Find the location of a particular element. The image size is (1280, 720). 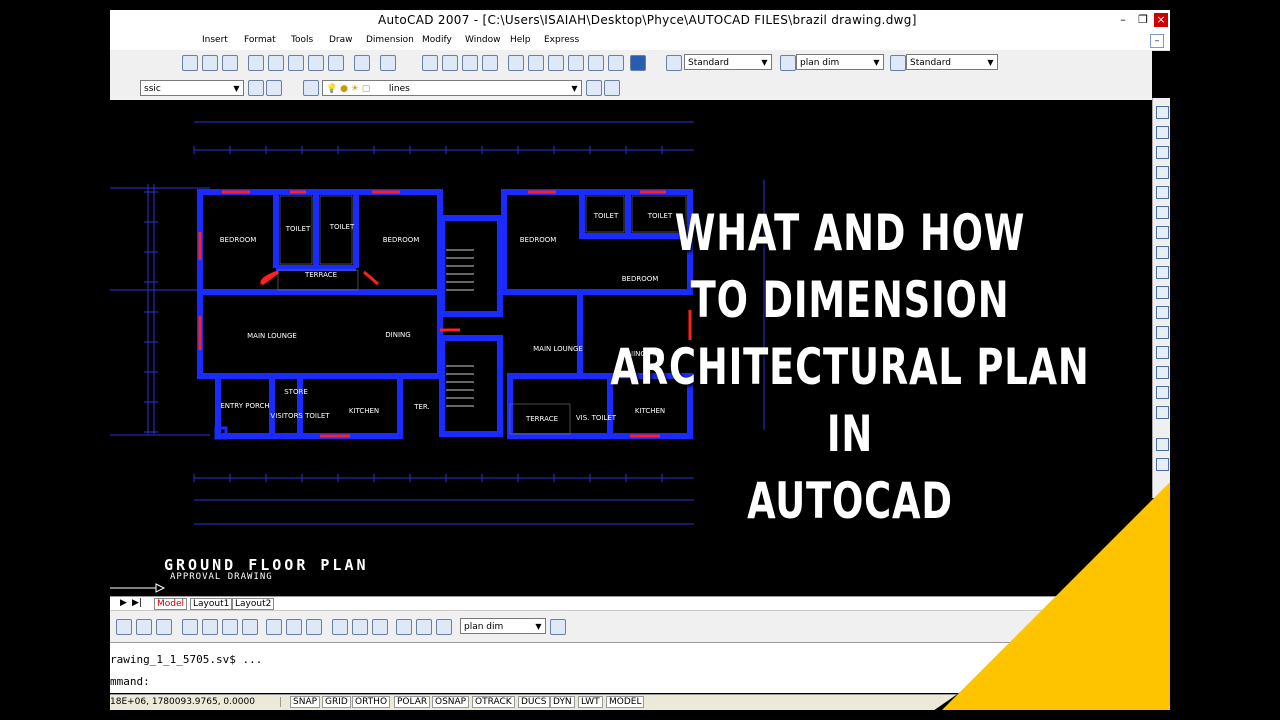

redo-icon is located at coordinates (388, 63).